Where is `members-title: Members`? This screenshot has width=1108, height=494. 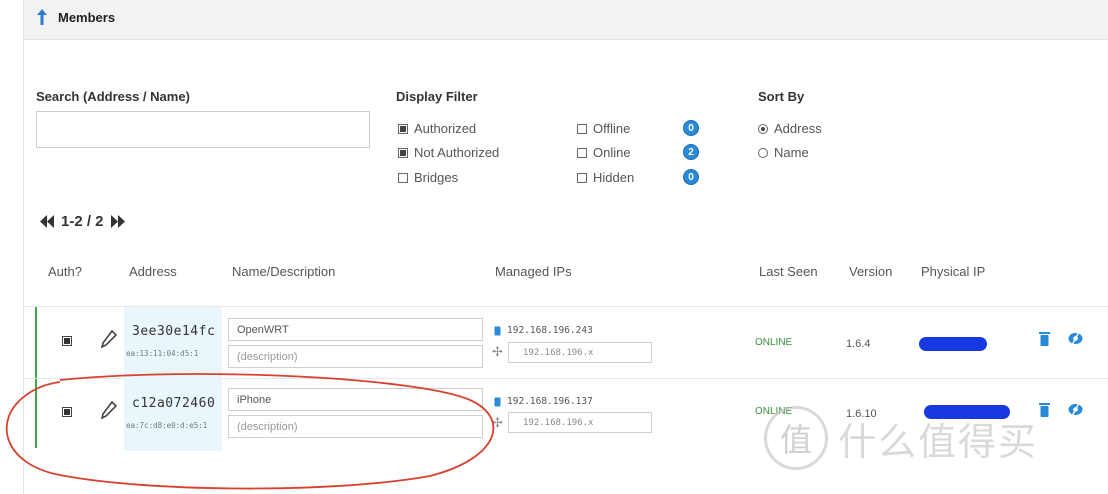 members-title: Members is located at coordinates (87, 17).